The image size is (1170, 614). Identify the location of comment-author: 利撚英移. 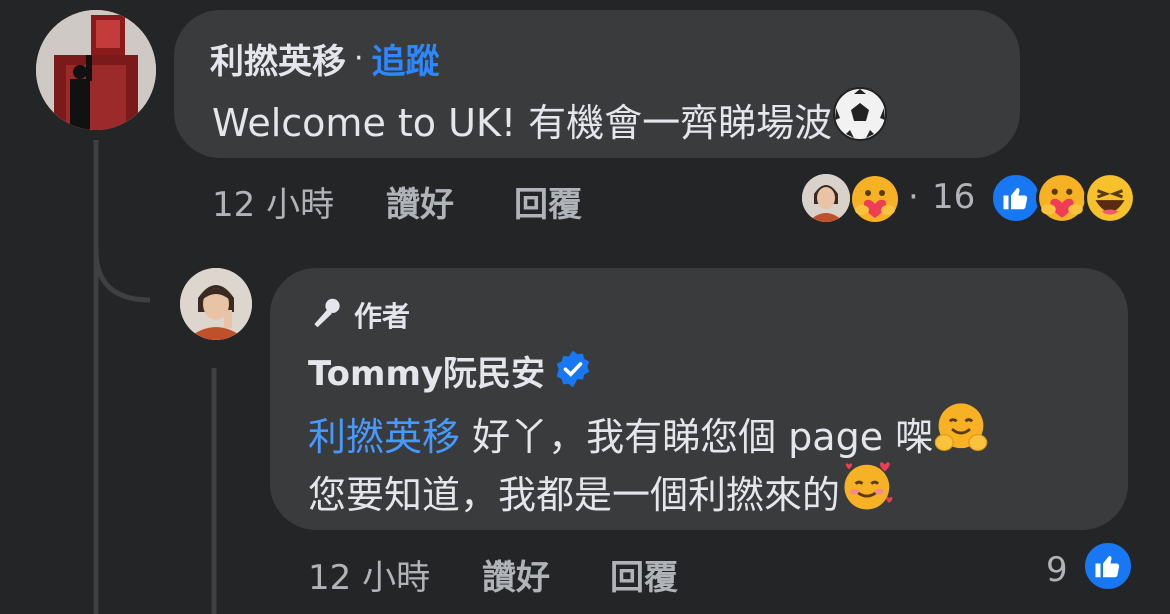
(278, 58).